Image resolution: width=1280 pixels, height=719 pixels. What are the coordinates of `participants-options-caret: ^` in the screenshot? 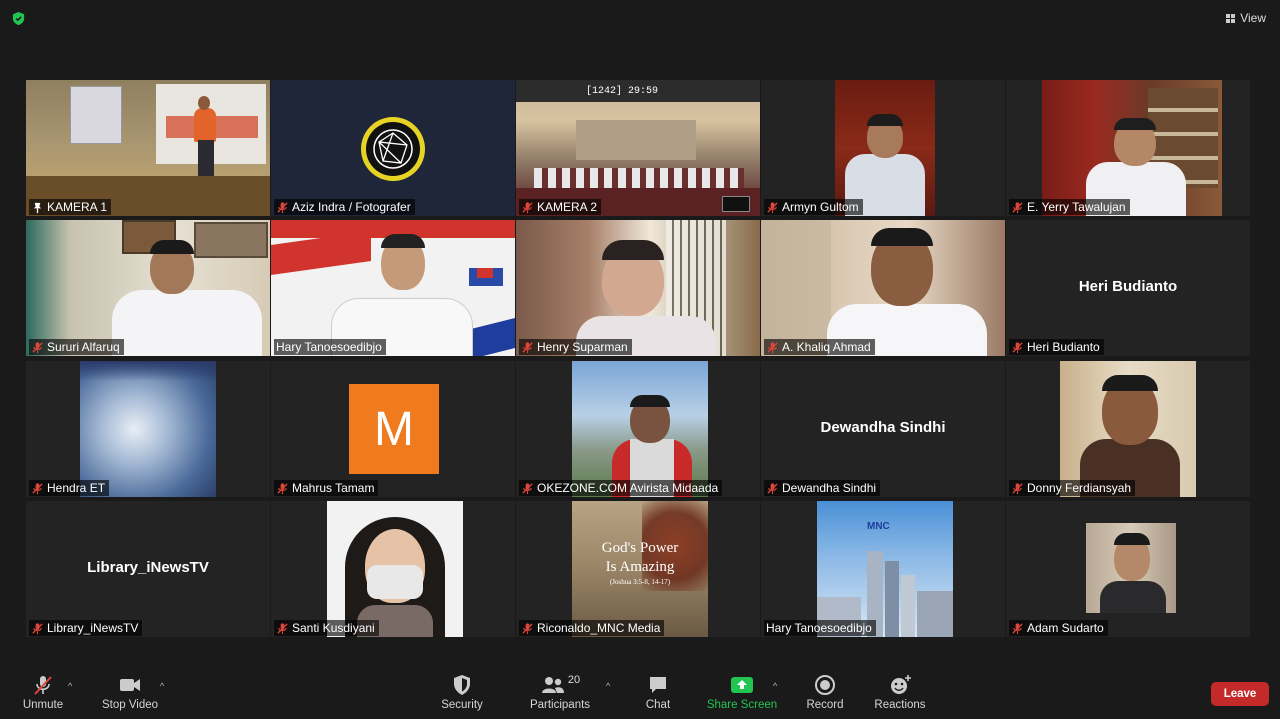 It's located at (608, 686).